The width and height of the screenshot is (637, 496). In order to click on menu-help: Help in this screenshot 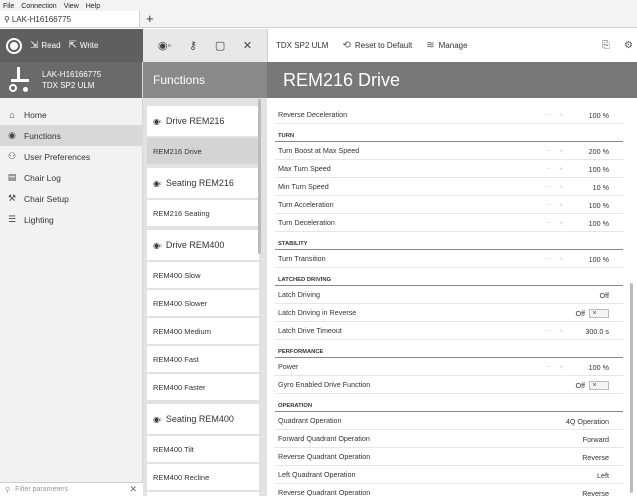, I will do `click(93, 6)`.